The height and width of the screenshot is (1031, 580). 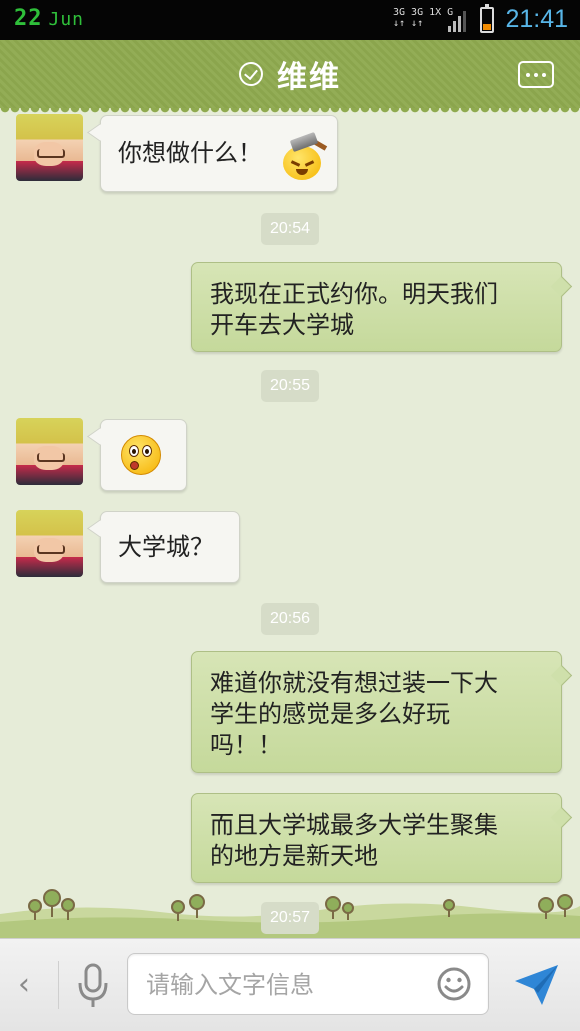 I want to click on outgoing-message: 而且大学城最多大学生聚集 的地方是新天地, so click(x=376, y=838).